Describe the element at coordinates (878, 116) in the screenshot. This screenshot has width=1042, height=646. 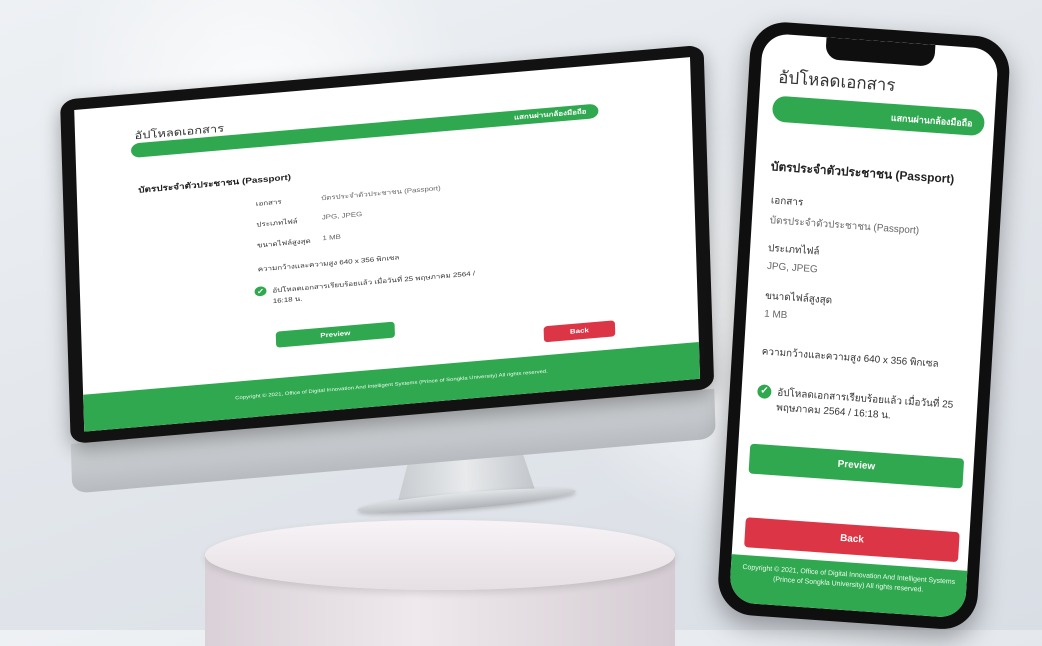
I see `top-action-bar: แสกนผ่านกล้องมือถือ` at that location.